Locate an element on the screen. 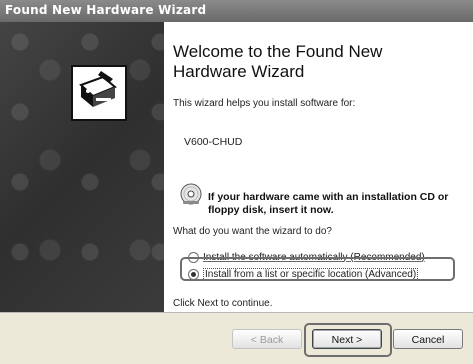 This screenshot has height=364, width=473. cd-icon is located at coordinates (191, 194).